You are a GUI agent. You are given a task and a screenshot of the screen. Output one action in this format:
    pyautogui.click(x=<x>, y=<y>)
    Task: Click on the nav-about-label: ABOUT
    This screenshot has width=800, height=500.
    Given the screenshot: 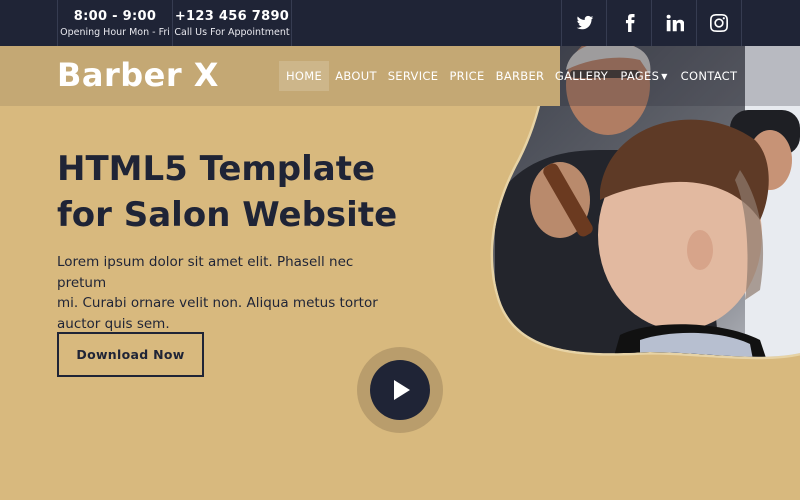 What is the action you would take?
    pyautogui.click(x=356, y=76)
    